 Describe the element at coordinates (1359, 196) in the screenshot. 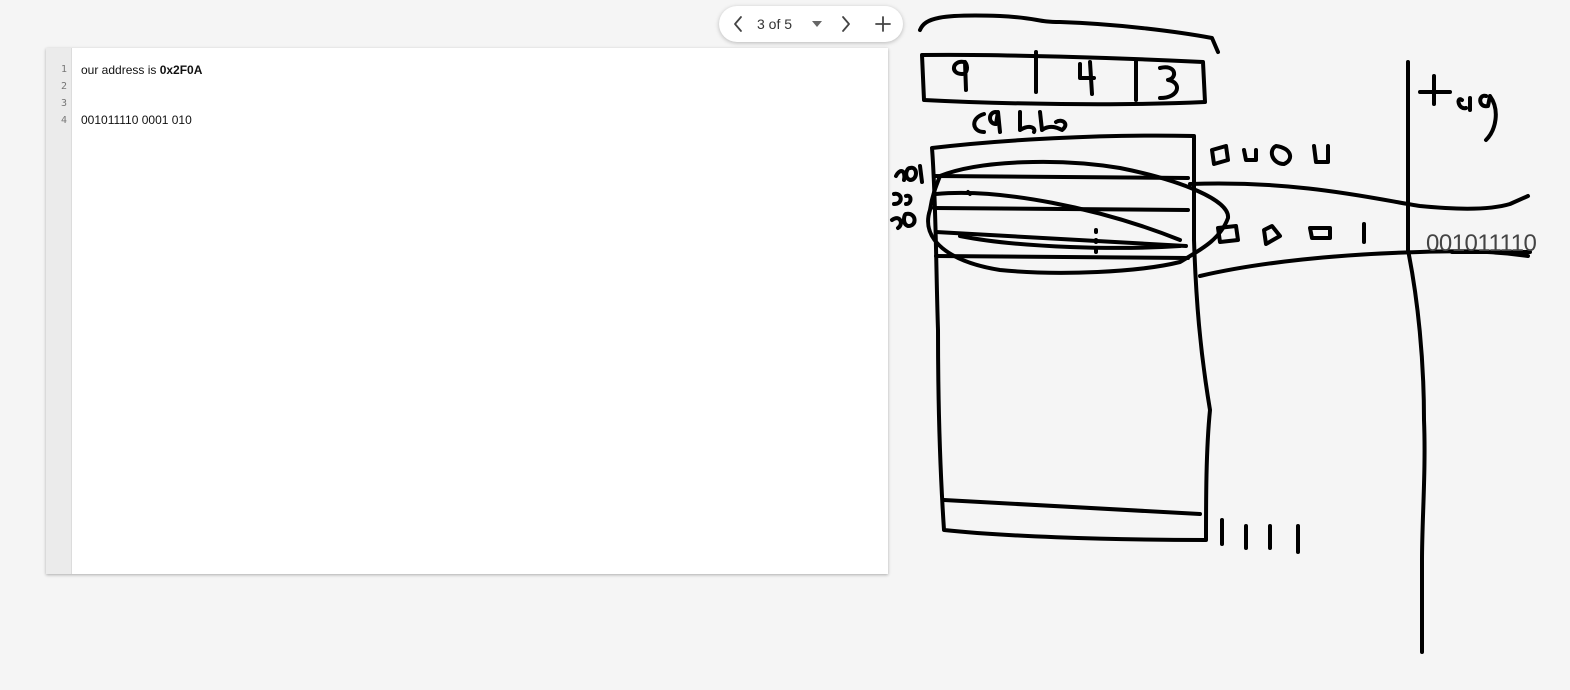

I see `tag-line-stroke` at that location.